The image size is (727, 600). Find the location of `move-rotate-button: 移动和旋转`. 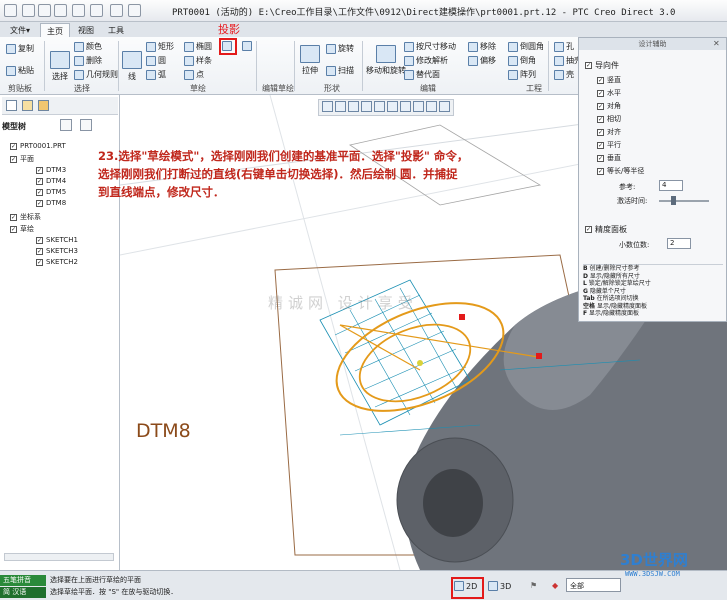

move-rotate-button: 移动和旋转 is located at coordinates (386, 60).